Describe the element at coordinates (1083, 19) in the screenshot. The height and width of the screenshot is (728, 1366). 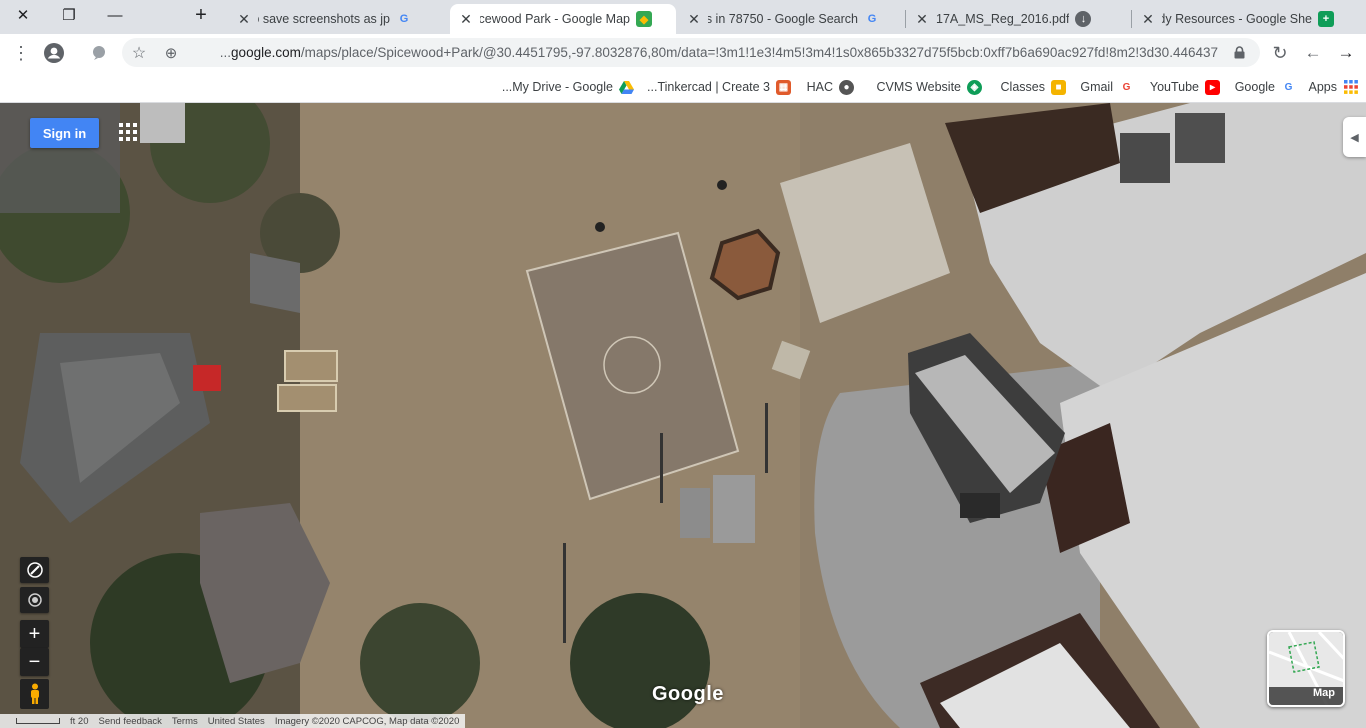
I see `pdf-icon: ↓` at that location.